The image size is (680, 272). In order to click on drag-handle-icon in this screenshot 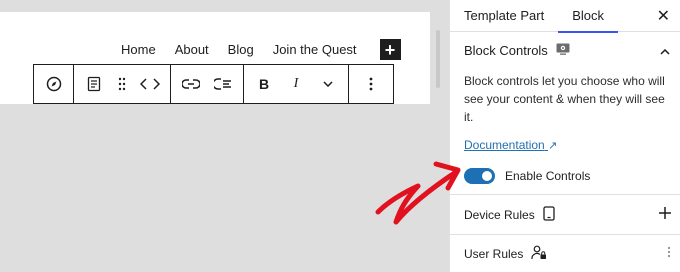, I will do `click(122, 84)`.